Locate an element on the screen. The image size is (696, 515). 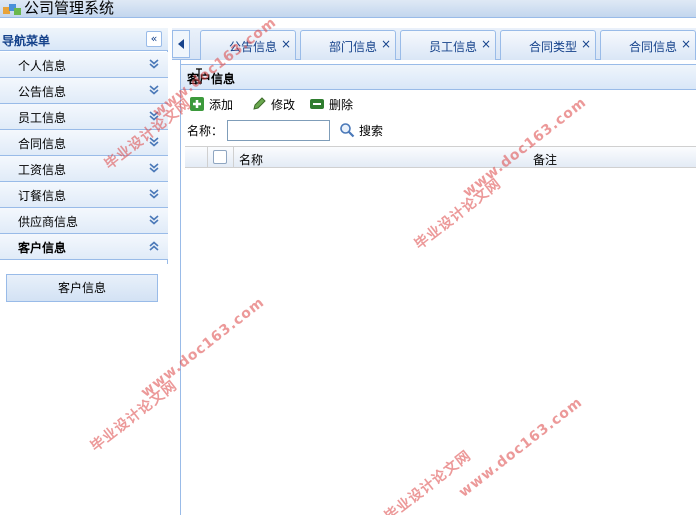
search-name-input is located at coordinates (278, 130).